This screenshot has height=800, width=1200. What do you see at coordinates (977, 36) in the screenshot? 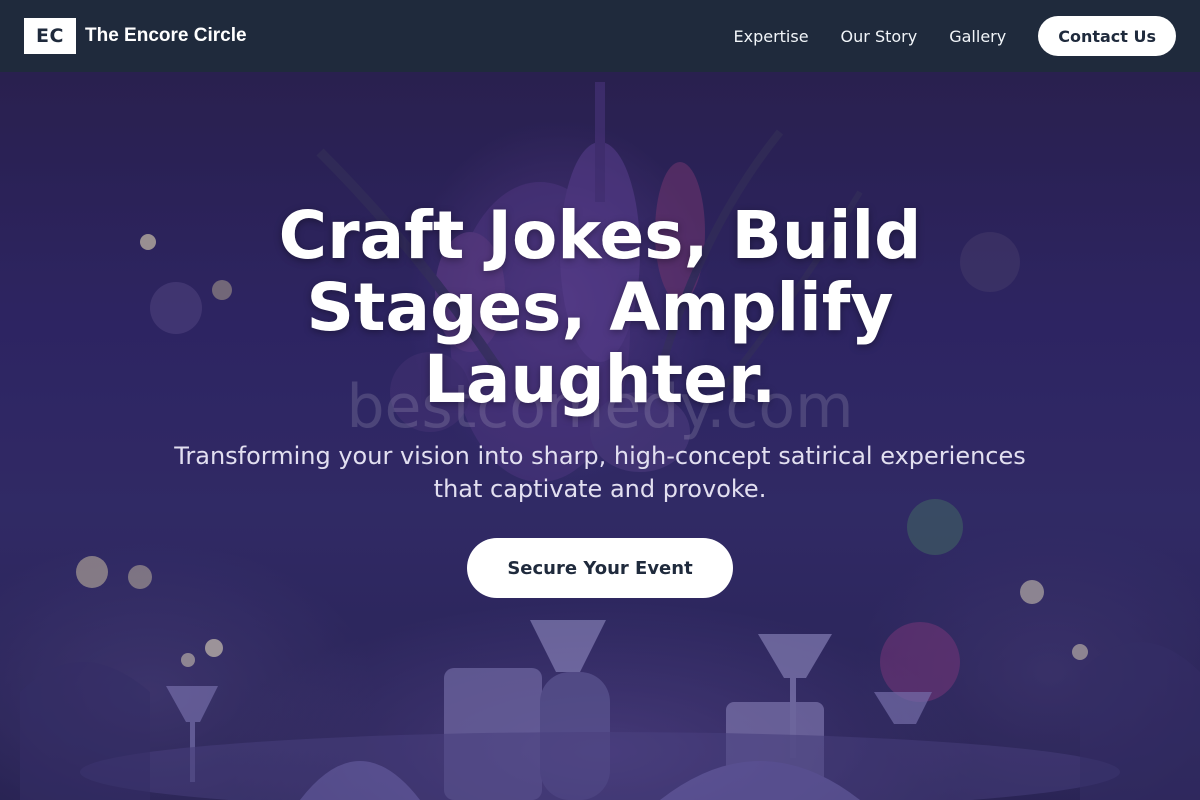
I see `nav-link-gallery: Gallery` at bounding box center [977, 36].